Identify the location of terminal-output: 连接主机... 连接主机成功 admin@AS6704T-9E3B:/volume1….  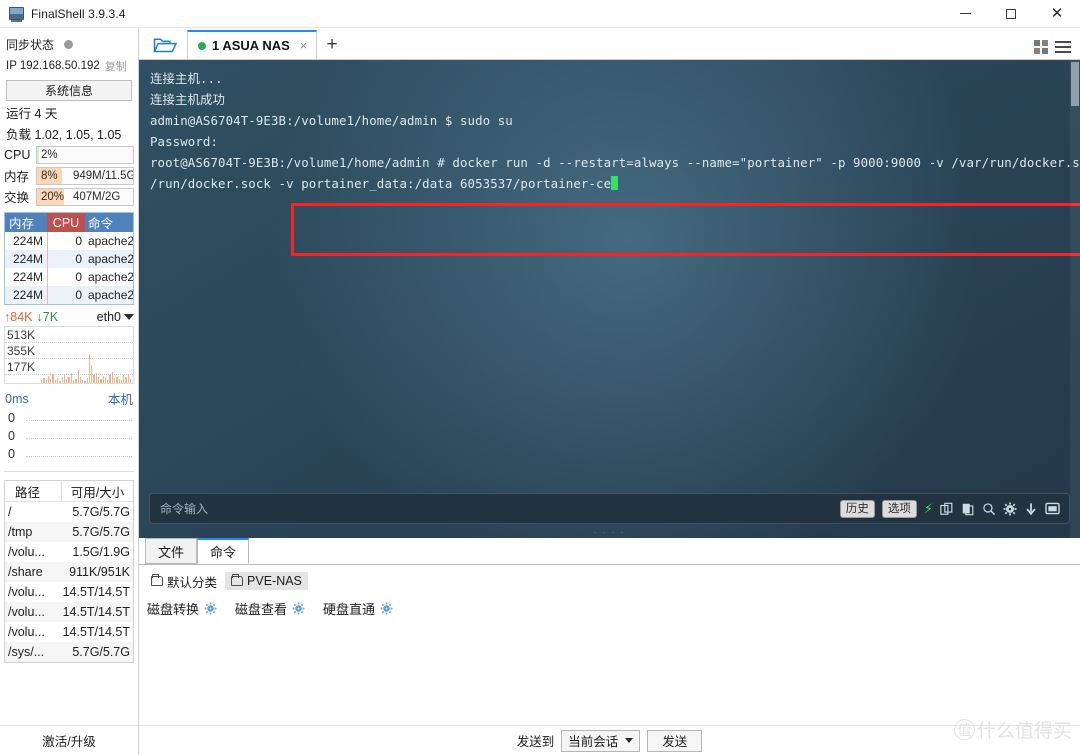
(615, 131).